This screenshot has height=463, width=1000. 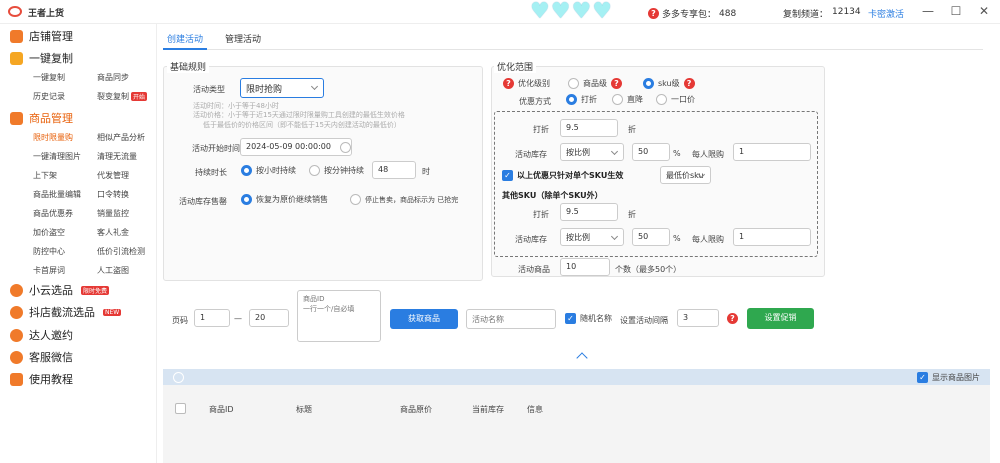 I want to click on limit-label: 每人限购, so click(x=708, y=154).